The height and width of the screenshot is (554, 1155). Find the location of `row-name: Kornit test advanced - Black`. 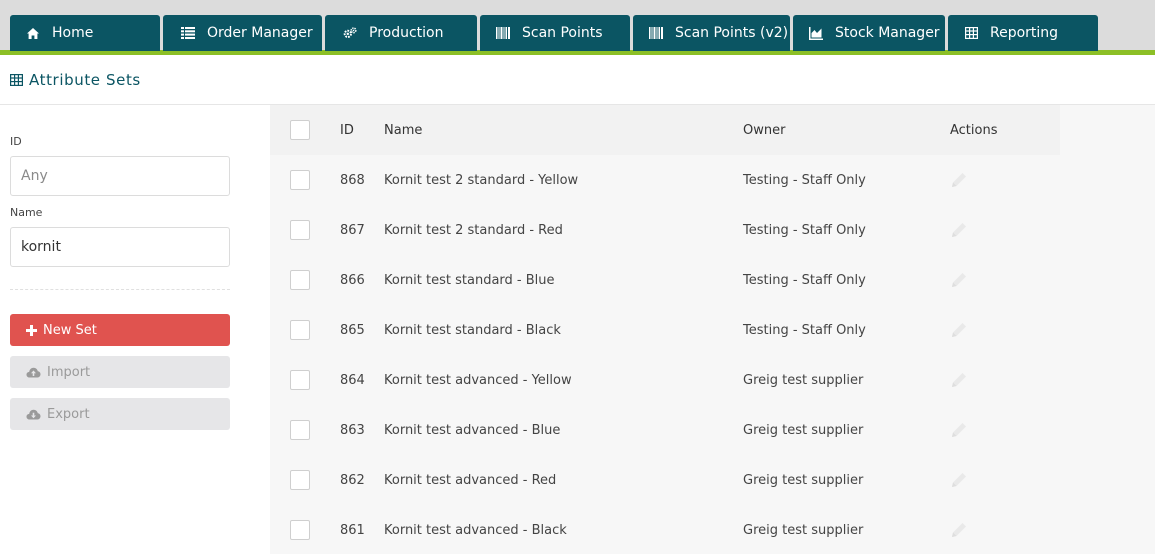

row-name: Kornit test advanced - Black is located at coordinates (475, 530).